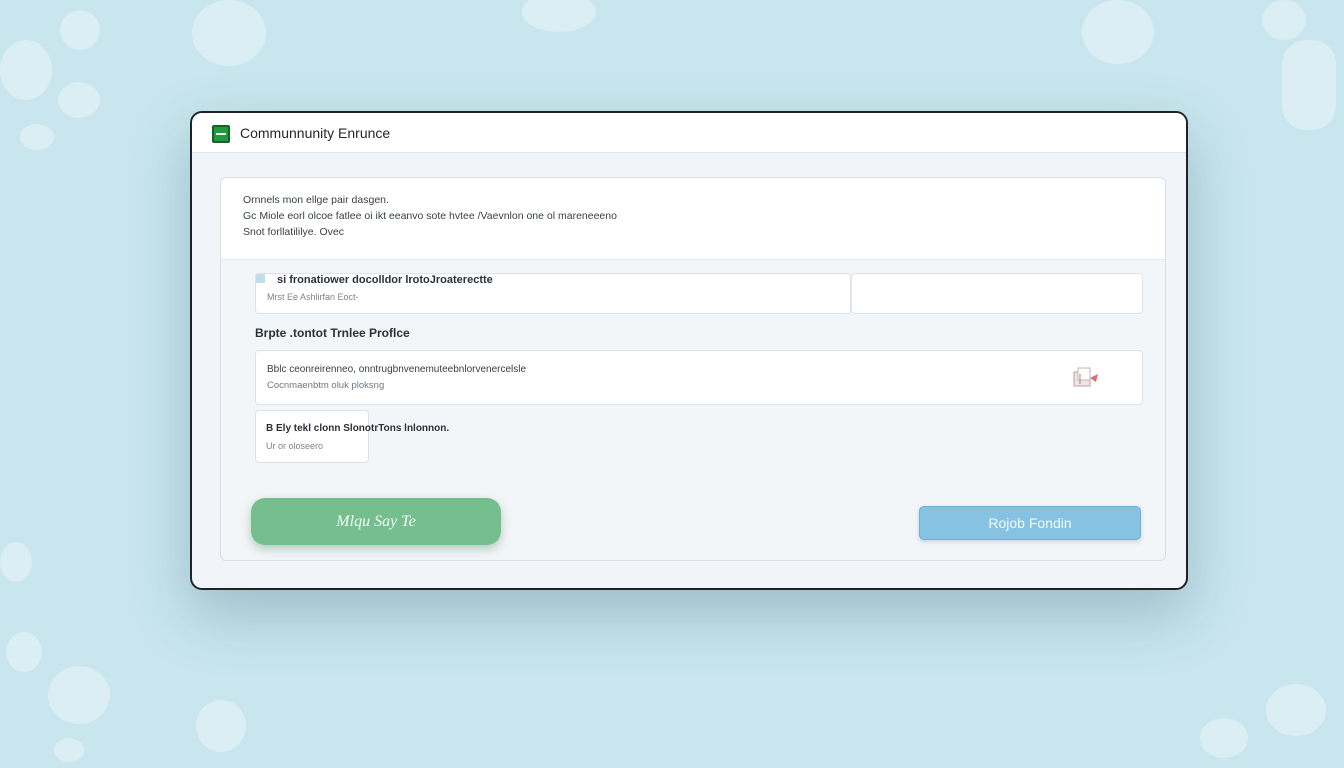 Image resolution: width=1344 pixels, height=768 pixels. Describe the element at coordinates (1087, 378) in the screenshot. I see `upload-icon` at that location.